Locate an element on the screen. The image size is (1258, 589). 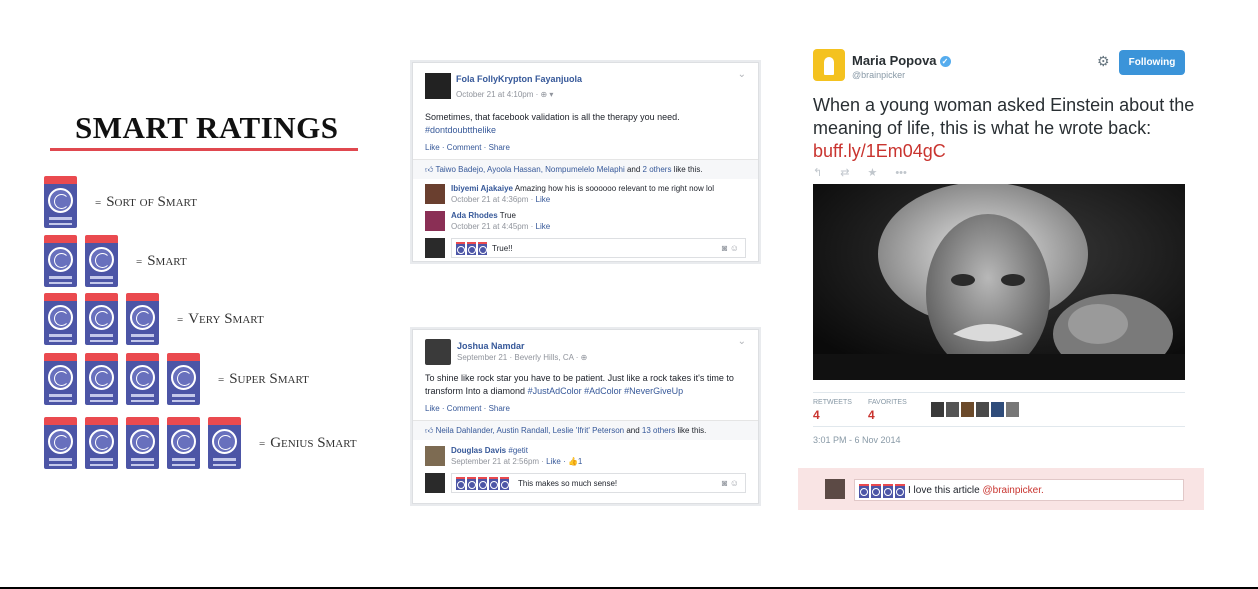
post-timestamp: October 21 at 4:10pm · ⊕ ▾ is located at coordinates (504, 94).